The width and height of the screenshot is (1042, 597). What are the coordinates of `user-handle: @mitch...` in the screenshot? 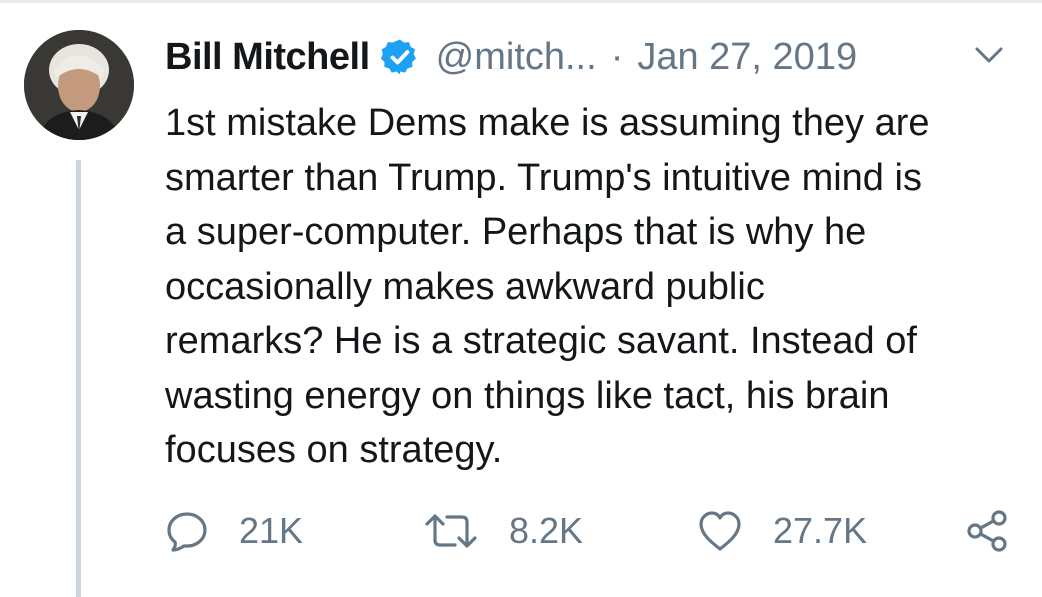 It's located at (516, 57).